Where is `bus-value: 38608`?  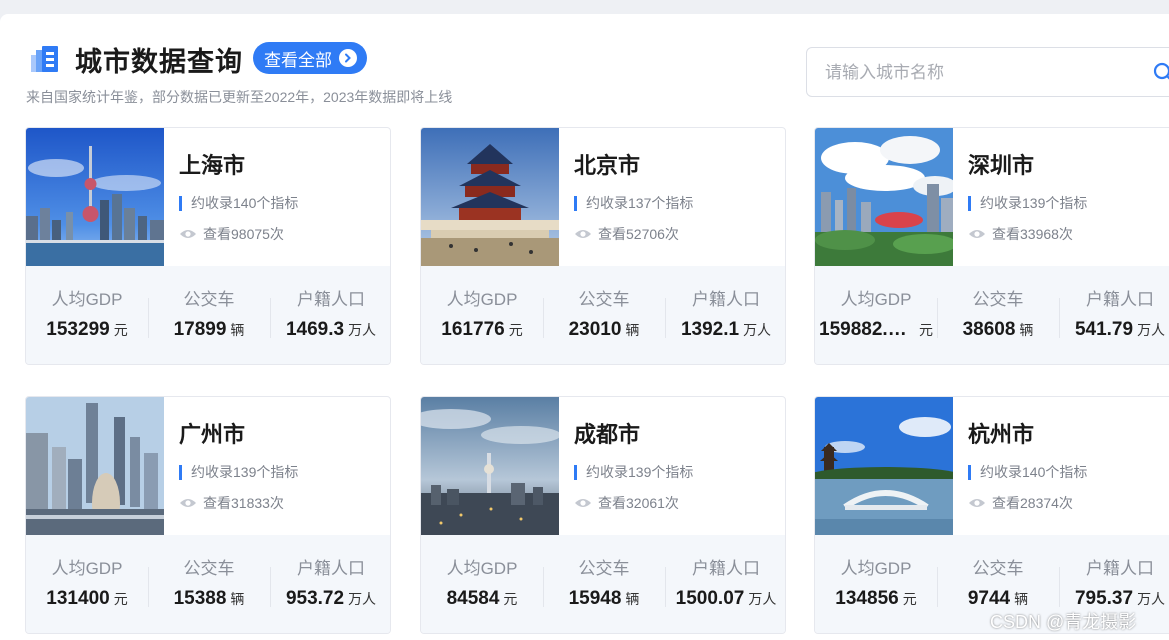 bus-value: 38608 is located at coordinates (989, 329).